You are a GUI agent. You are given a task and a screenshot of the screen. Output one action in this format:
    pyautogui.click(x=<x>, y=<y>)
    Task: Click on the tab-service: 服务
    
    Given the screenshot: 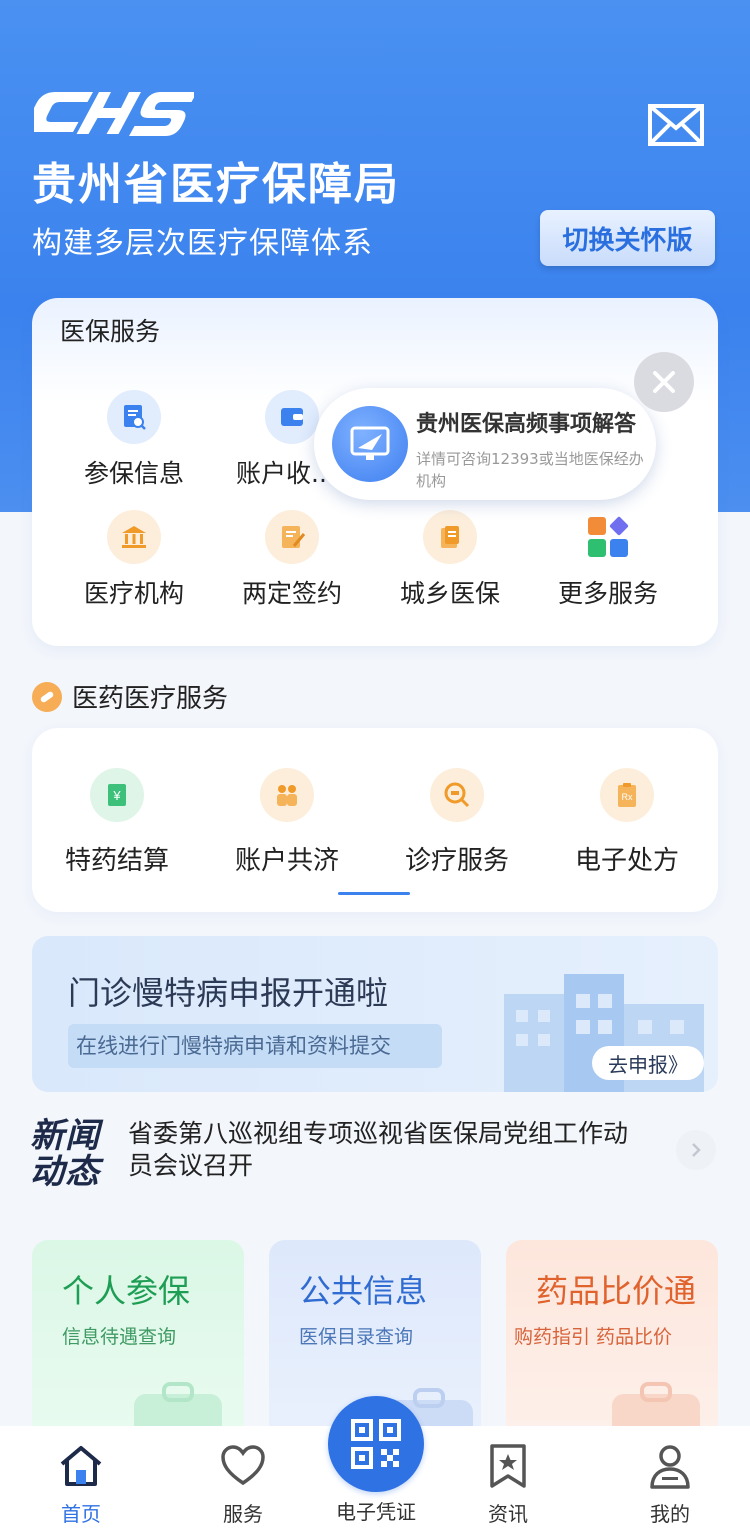 What is the action you would take?
    pyautogui.click(x=243, y=1476)
    